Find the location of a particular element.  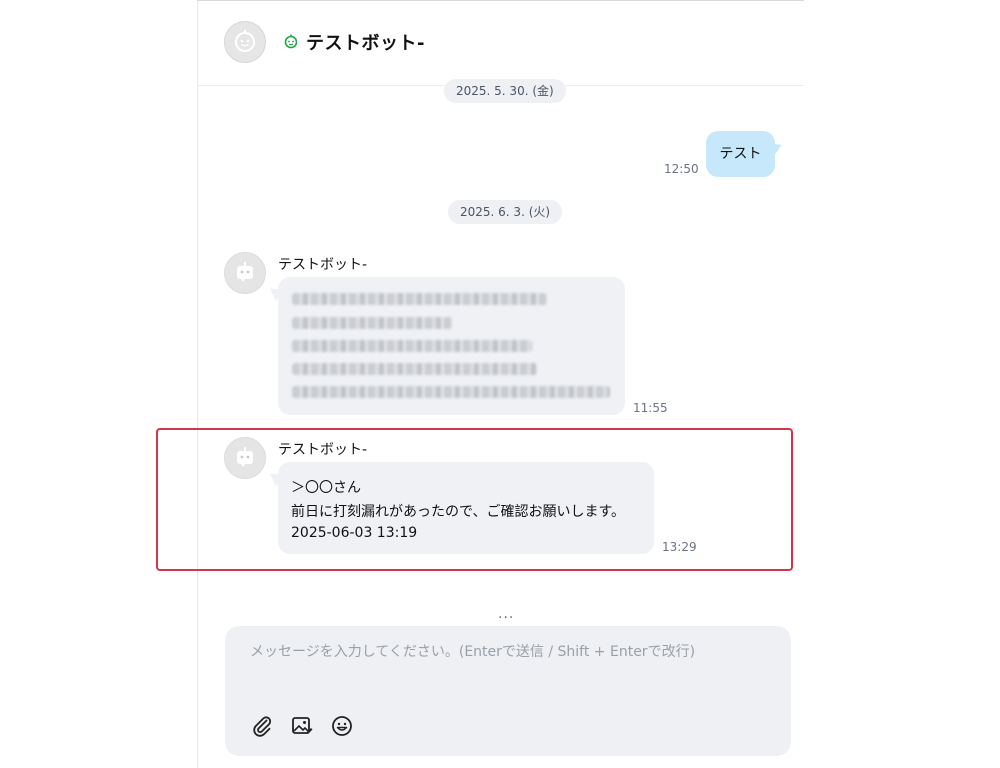

bot-message-bubble is located at coordinates (451, 346).